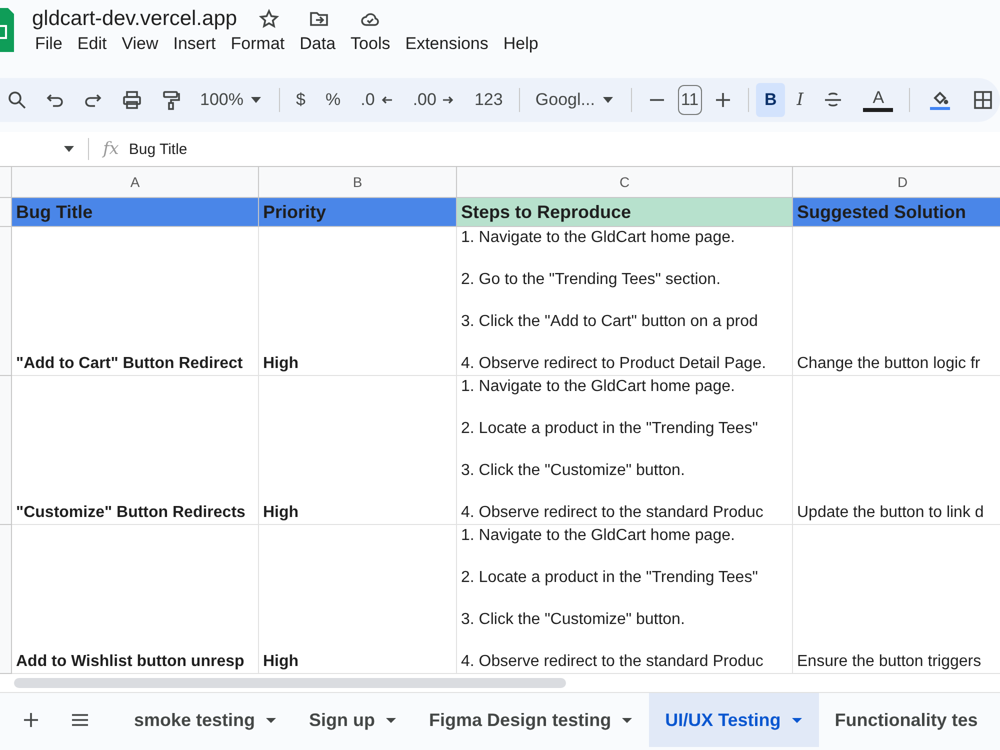 This screenshot has width=1000, height=750. I want to click on sheet-tab: UI/UX Testing, so click(734, 720).